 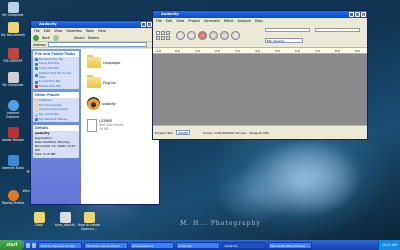 I want to click on desktop-icon: Data, so click(x=39, y=220).